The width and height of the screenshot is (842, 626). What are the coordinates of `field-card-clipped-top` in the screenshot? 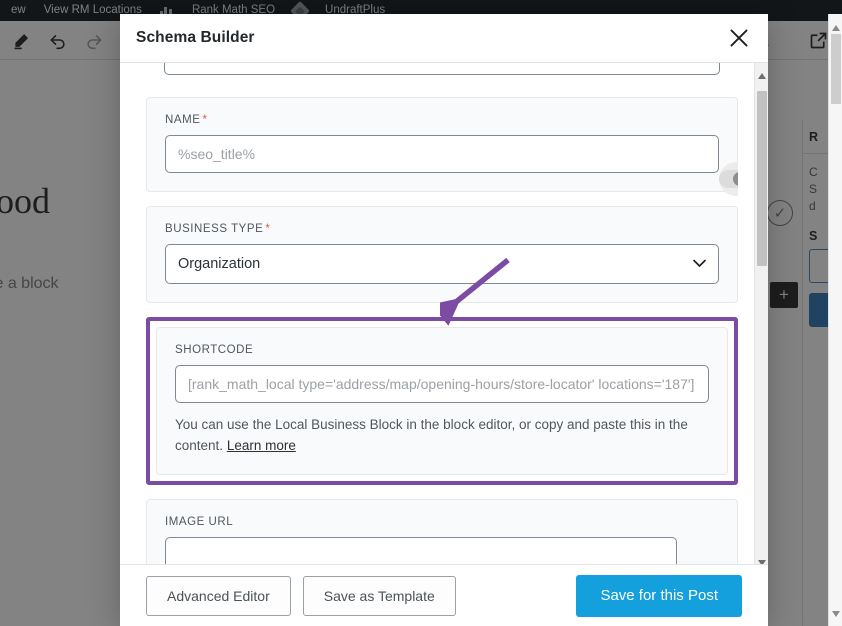 It's located at (442, 72).